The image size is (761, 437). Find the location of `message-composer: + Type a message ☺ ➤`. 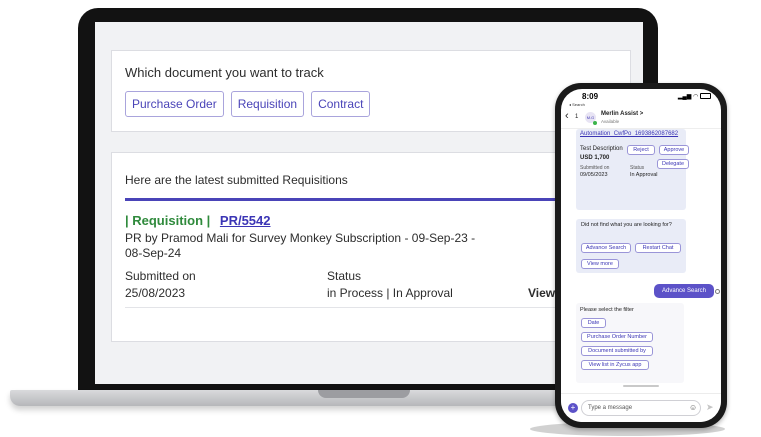

message-composer: + Type a message ☺ ➤ is located at coordinates (641, 407).